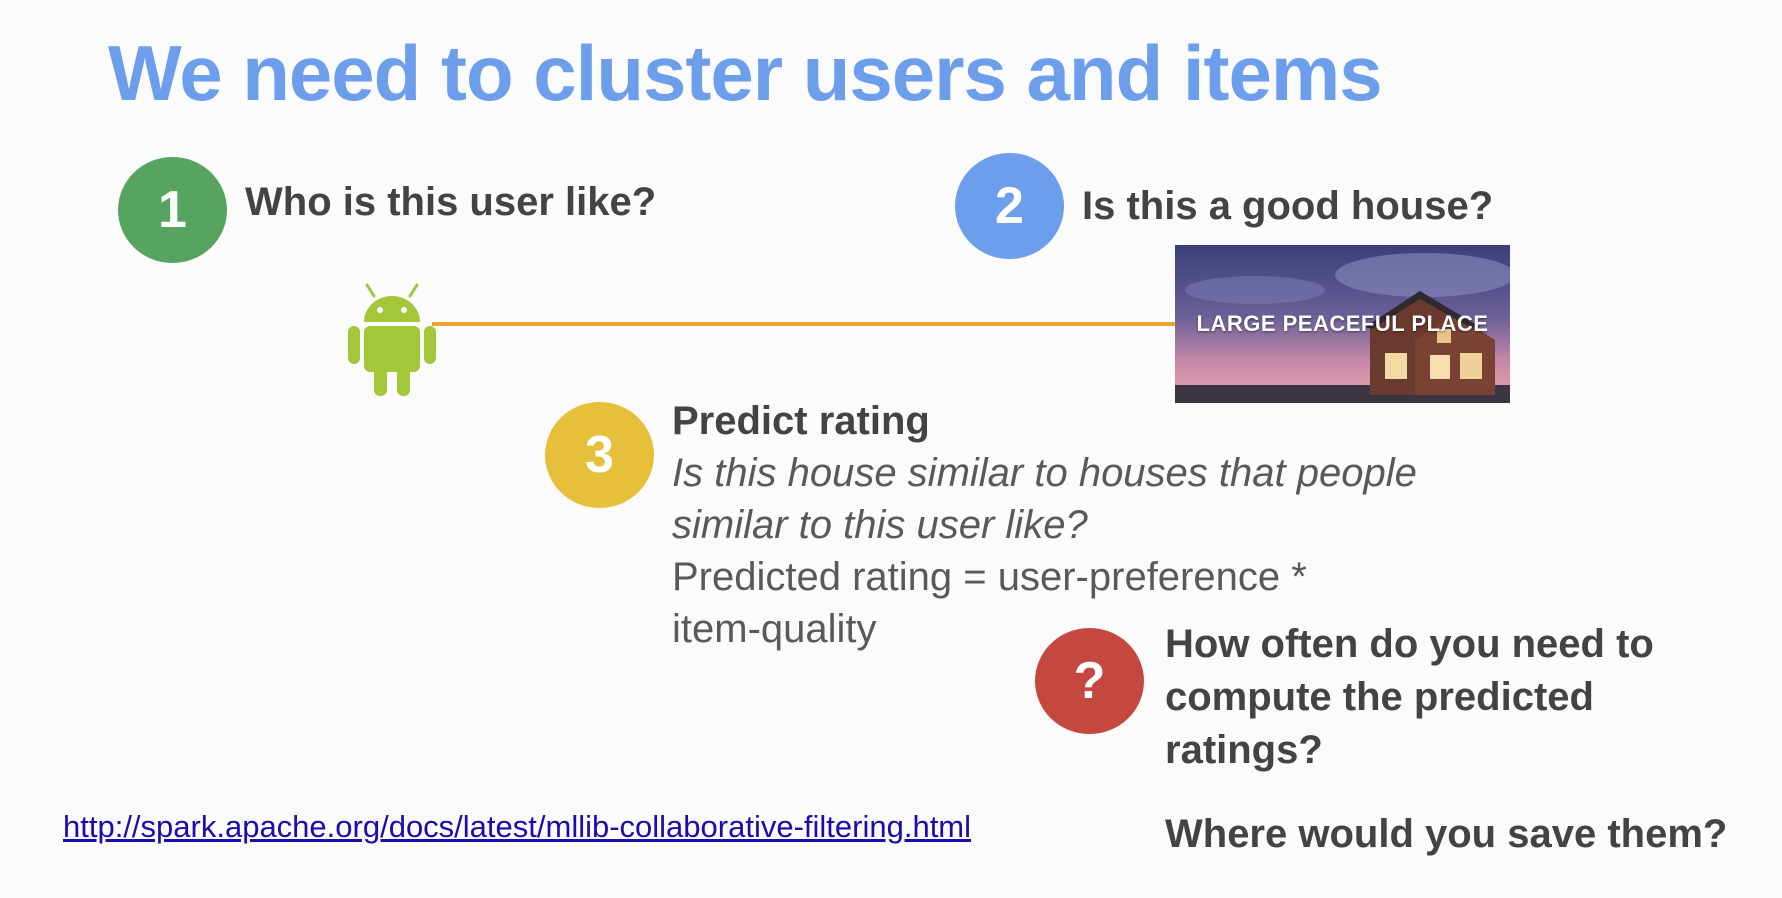 Image resolution: width=1782 pixels, height=898 pixels. I want to click on question-mark: ?, so click(1089, 681).